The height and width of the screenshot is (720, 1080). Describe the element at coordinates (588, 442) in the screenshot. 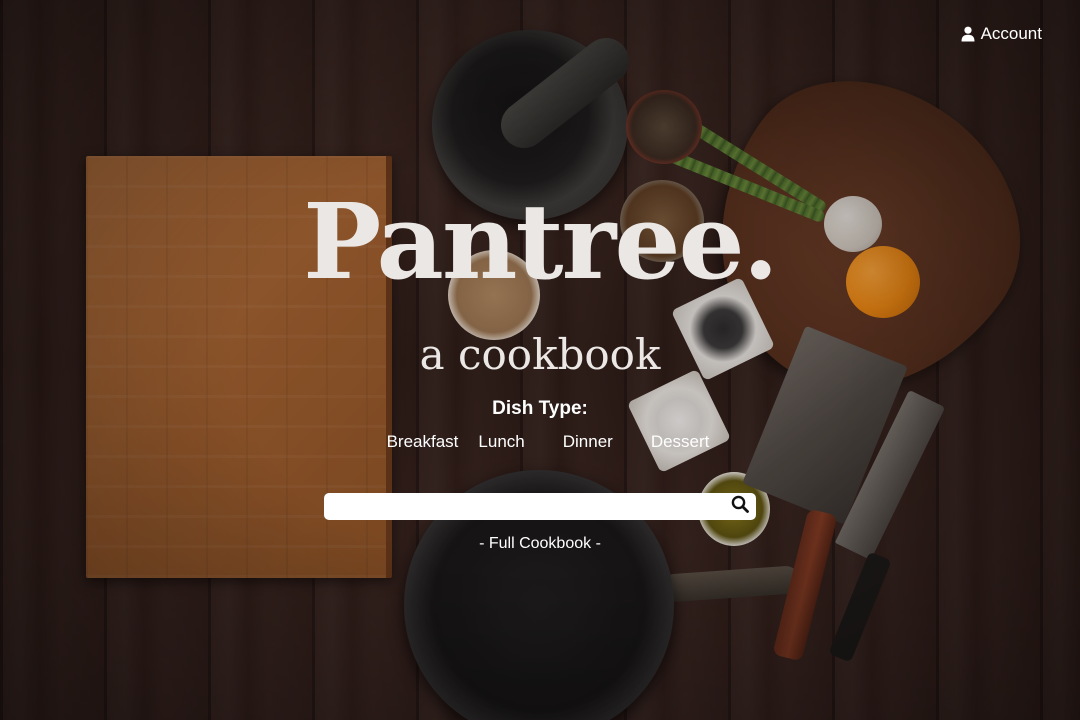

I see `dish-type-dinner: Dinner` at that location.